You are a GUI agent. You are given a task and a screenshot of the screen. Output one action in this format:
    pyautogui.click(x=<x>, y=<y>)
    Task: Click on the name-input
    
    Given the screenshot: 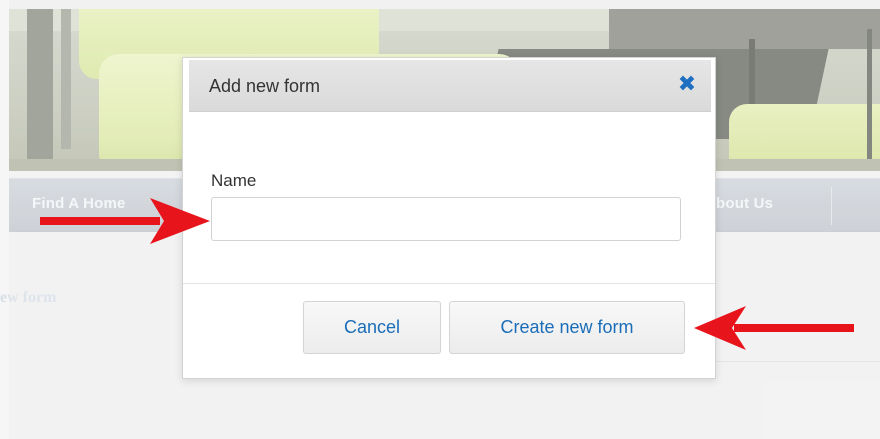 What is the action you would take?
    pyautogui.click(x=446, y=219)
    